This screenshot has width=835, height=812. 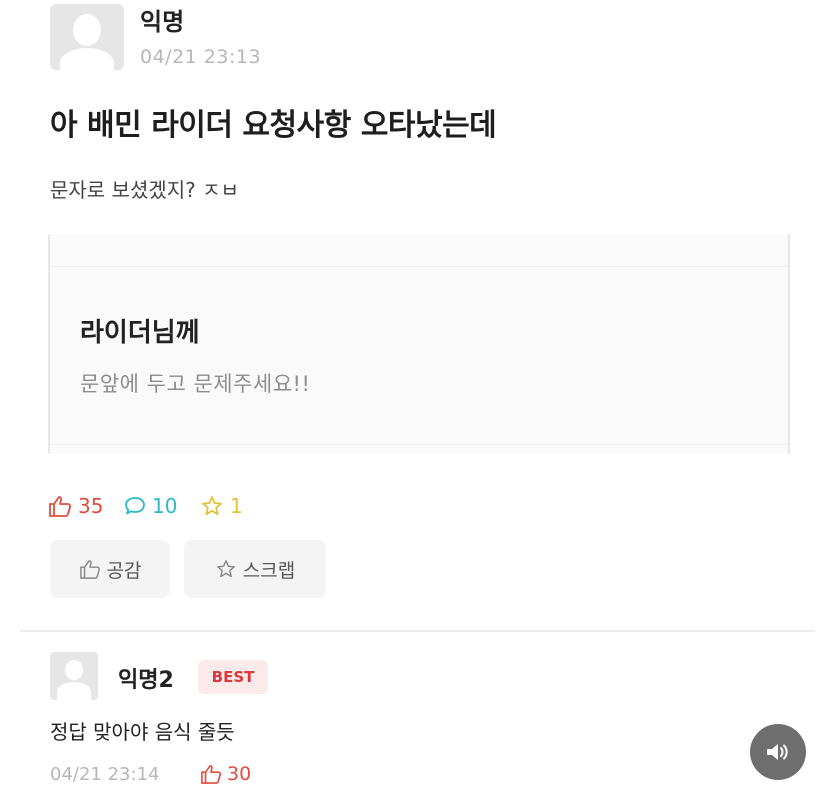 I want to click on like-button: 공감, so click(x=110, y=569).